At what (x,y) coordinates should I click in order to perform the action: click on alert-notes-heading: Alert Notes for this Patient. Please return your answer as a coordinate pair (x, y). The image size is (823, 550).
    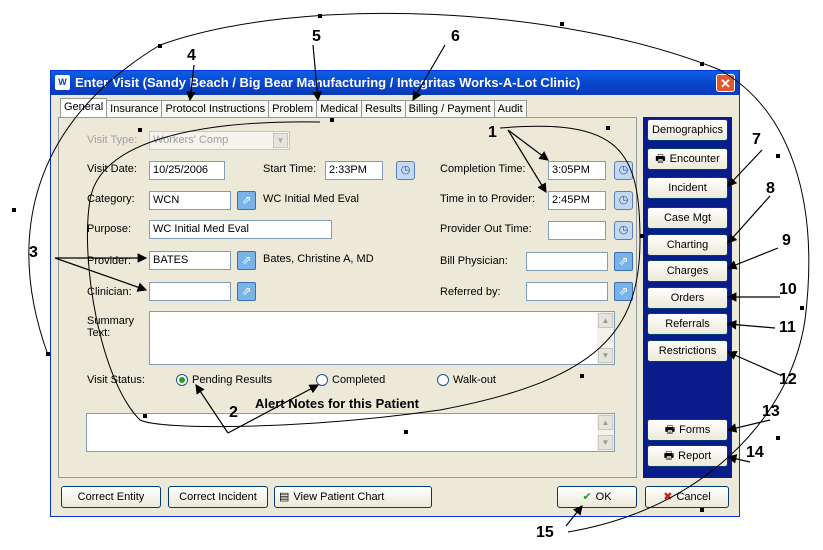
    Looking at the image, I should click on (337, 403).